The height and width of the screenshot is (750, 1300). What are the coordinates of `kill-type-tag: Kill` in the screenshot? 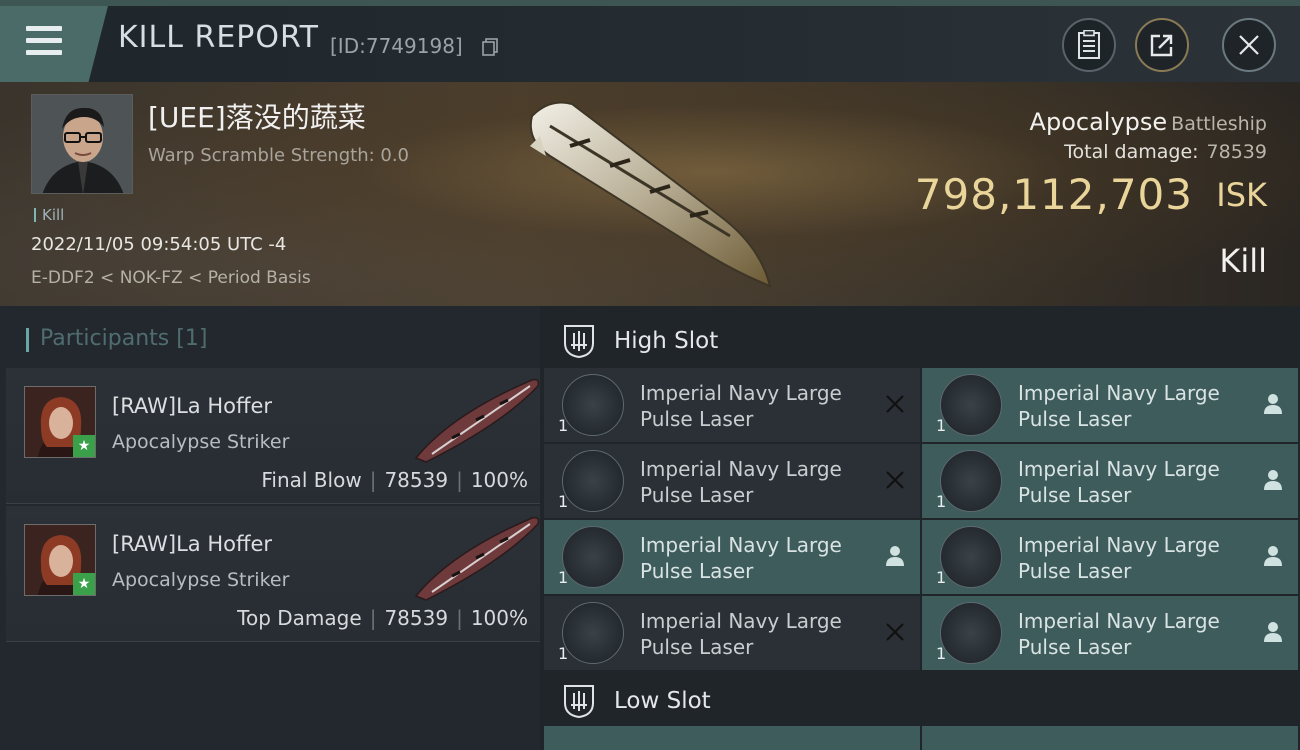 It's located at (49, 215).